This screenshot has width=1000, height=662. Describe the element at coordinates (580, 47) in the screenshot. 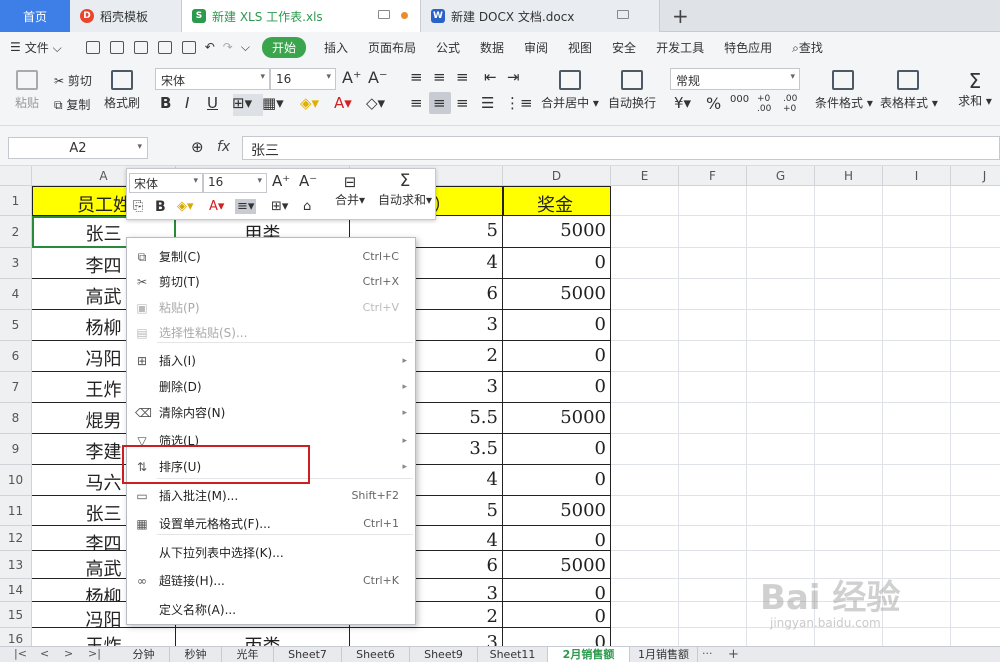

I see `menu-view: 视图` at that location.